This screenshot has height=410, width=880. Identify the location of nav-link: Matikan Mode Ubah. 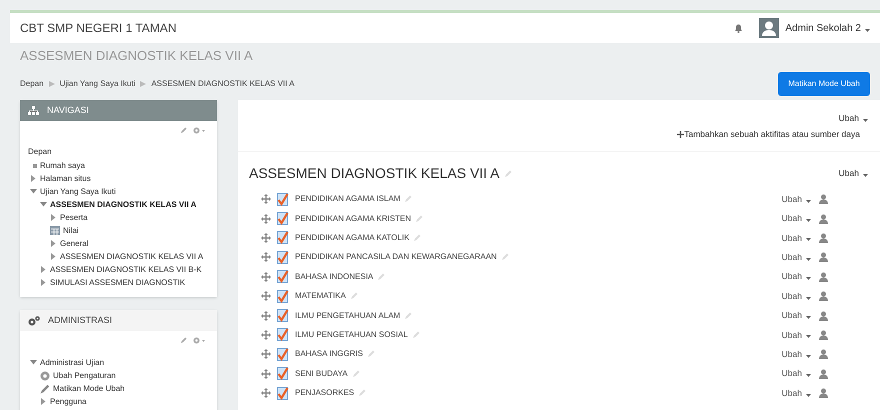
(89, 388).